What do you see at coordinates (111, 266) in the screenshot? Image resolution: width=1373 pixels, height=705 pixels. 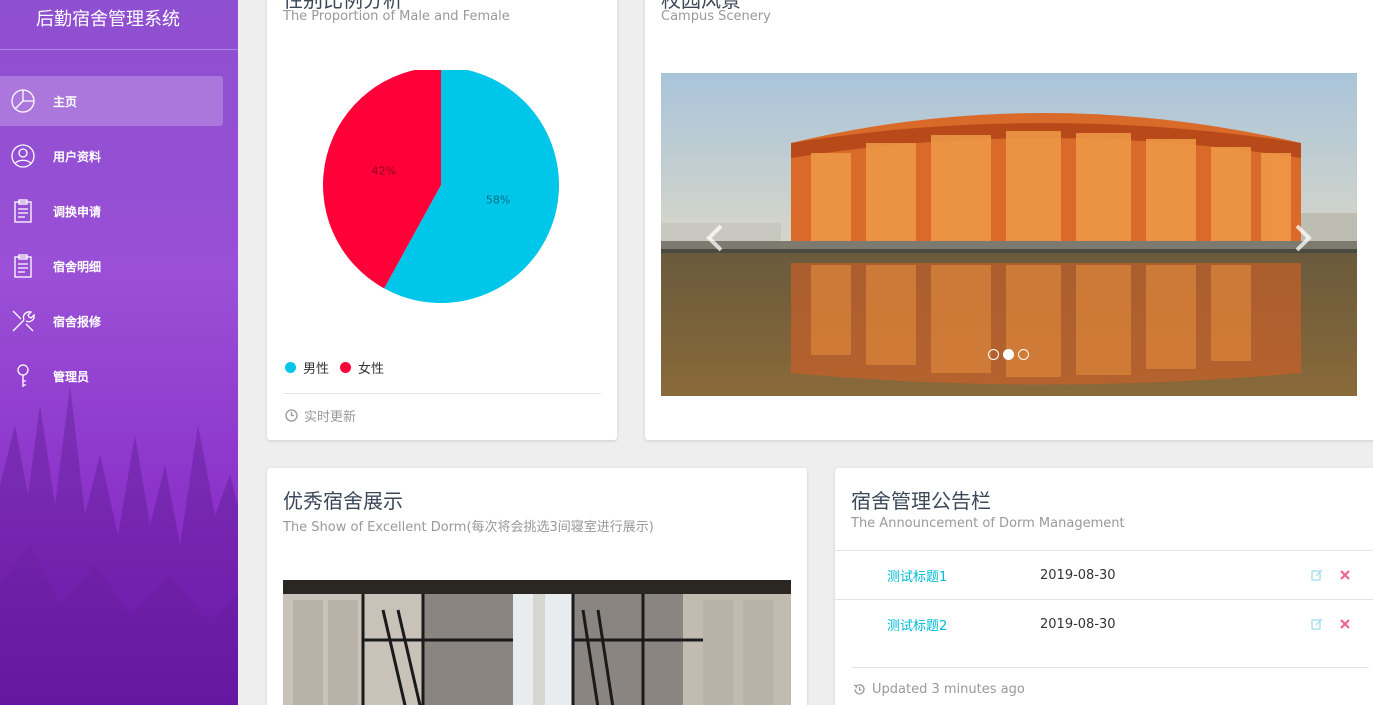 I see `sidebar-item-dorm-details: 宿舍明细` at bounding box center [111, 266].